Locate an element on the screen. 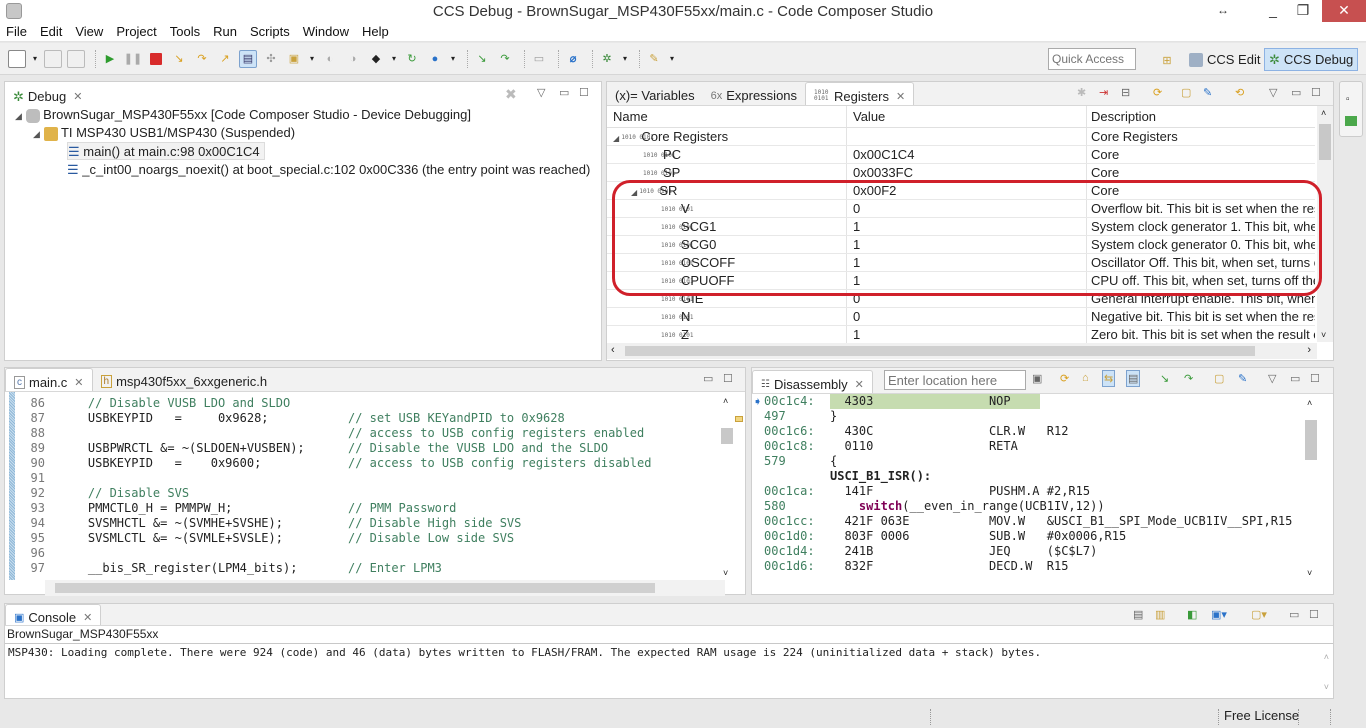 This screenshot has height=728, width=1366. menu-scripts: Scripts is located at coordinates (270, 31).